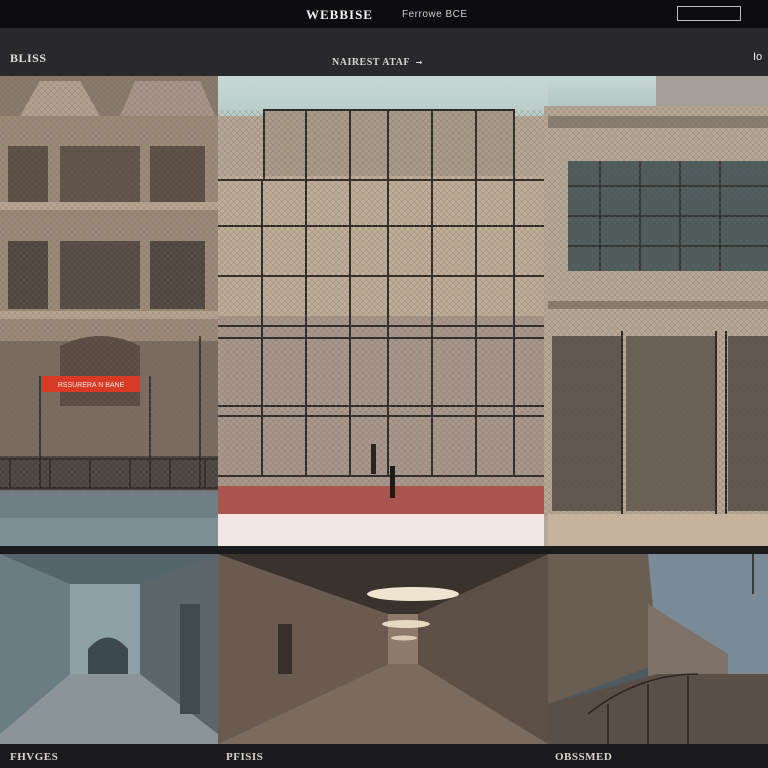 This screenshot has height=768, width=768. I want to click on search-input, so click(709, 13).